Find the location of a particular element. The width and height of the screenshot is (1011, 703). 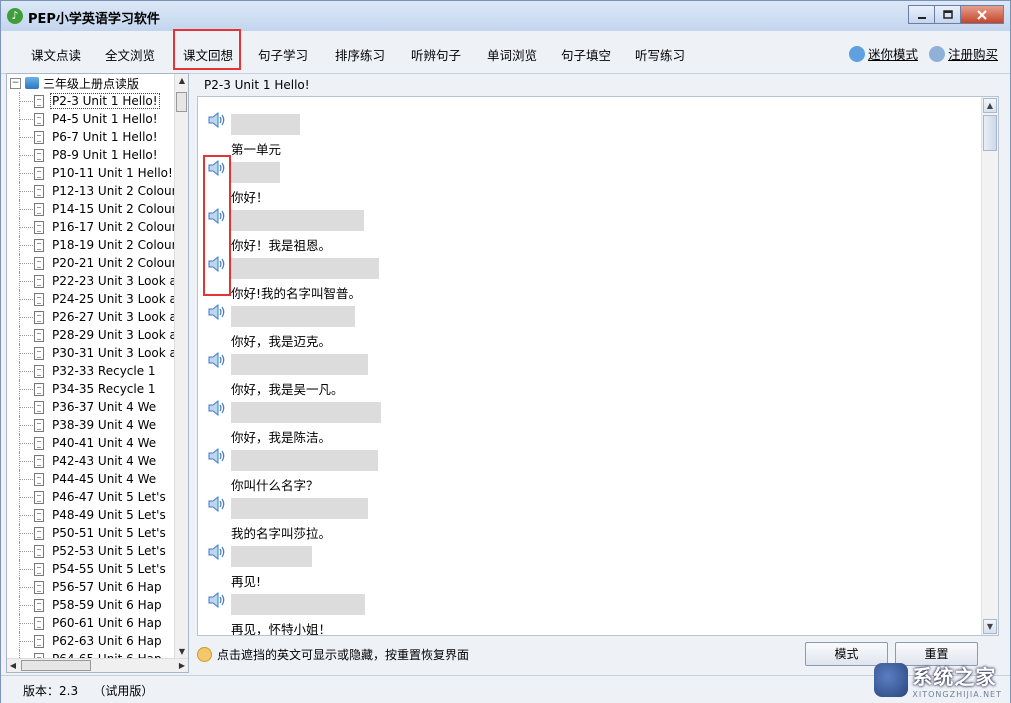

tree-horizontal-scrollbar: ◀ ▶ is located at coordinates (97, 665).